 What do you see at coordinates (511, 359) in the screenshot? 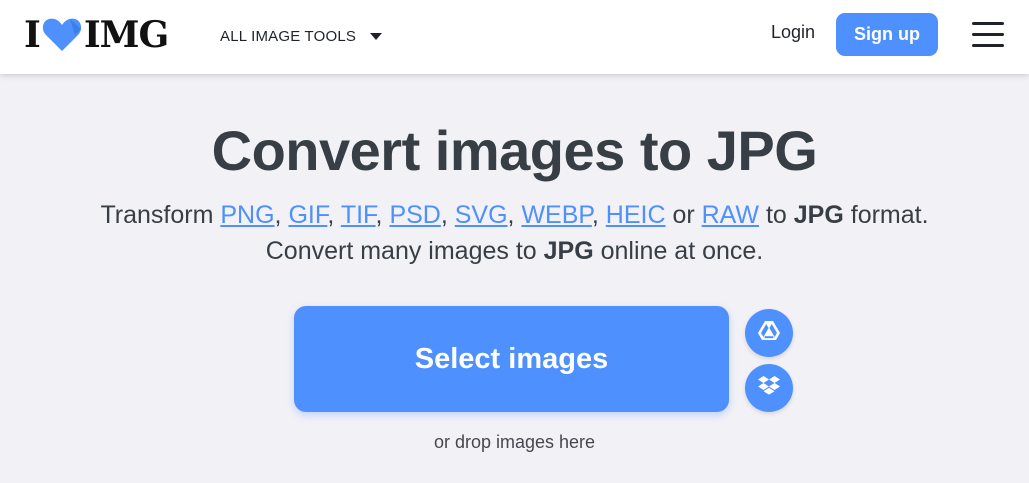
I see `select-images-button: Select images` at bounding box center [511, 359].